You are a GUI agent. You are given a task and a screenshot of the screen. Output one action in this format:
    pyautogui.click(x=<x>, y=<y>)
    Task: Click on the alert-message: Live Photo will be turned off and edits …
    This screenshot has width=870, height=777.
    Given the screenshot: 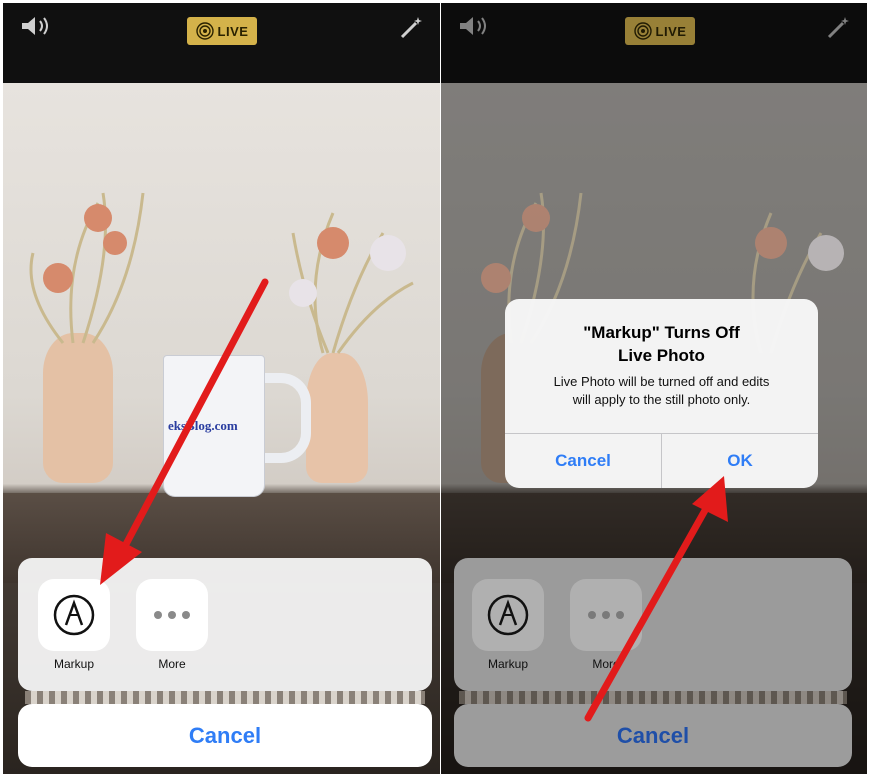 What is the action you would take?
    pyautogui.click(x=661, y=391)
    